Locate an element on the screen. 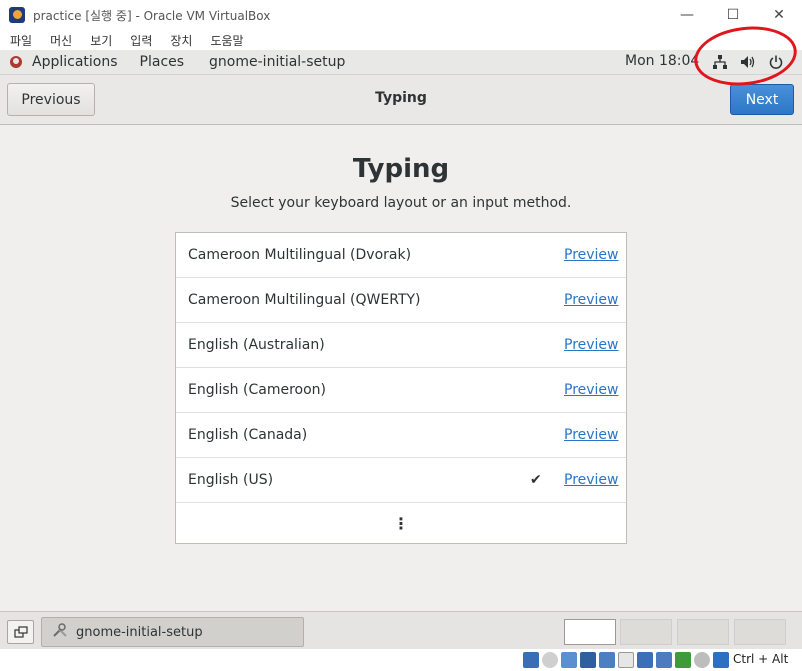 The height and width of the screenshot is (671, 802). window-controls: — ☐ ✕ is located at coordinates (733, 15).